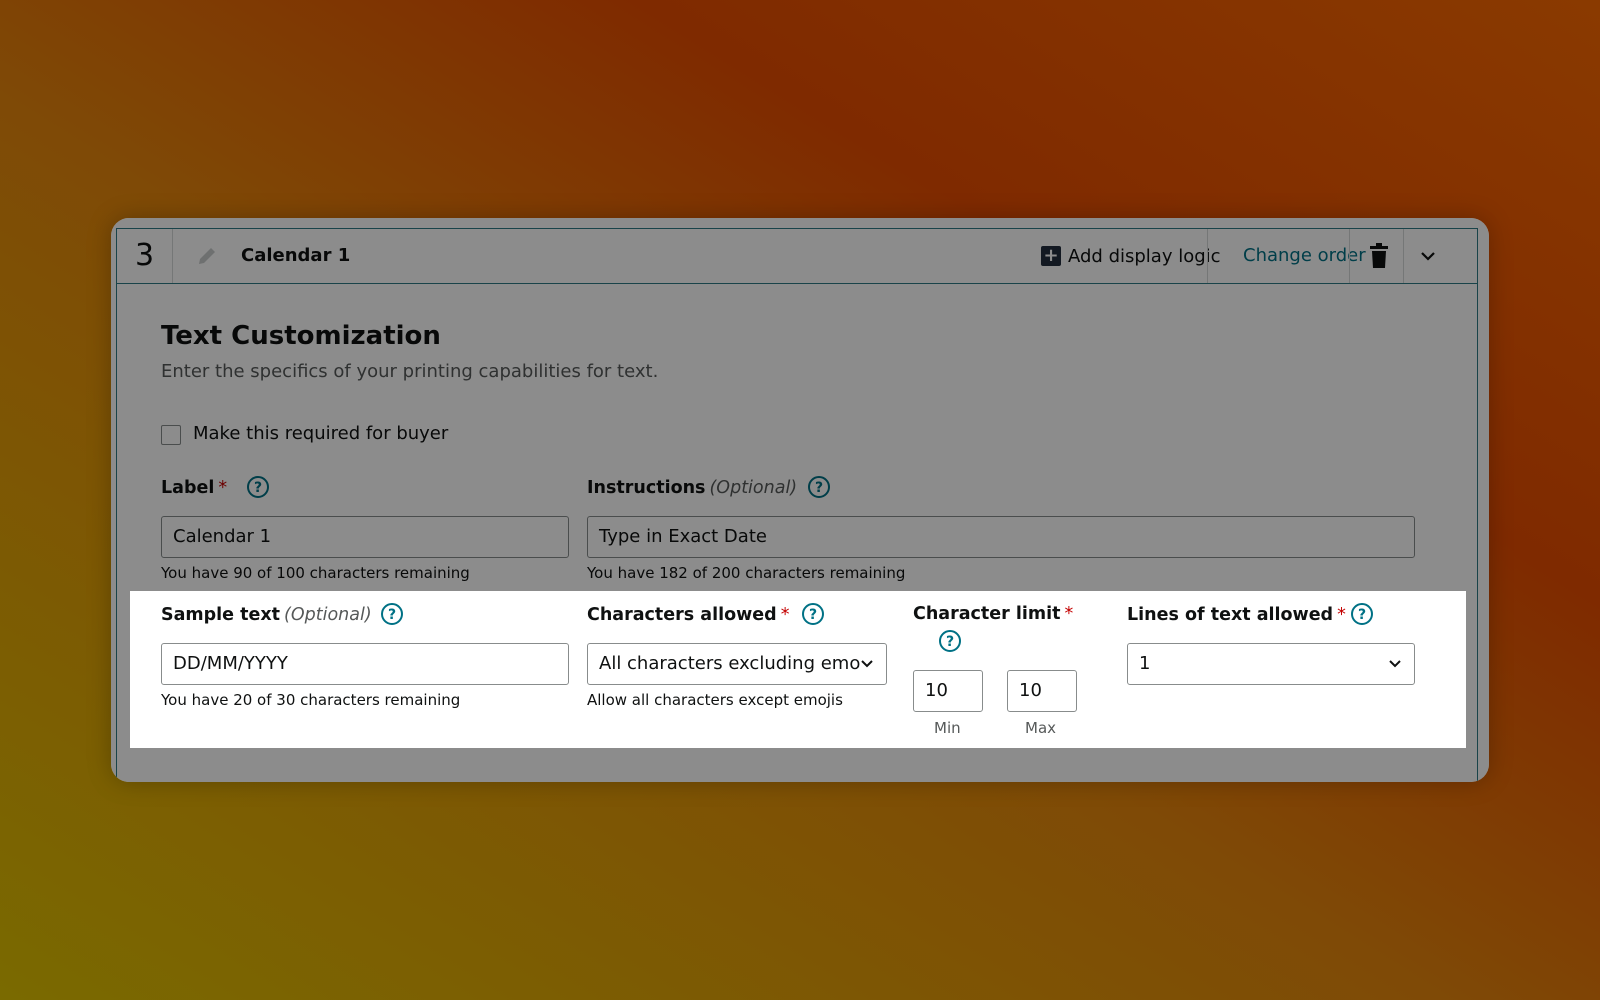  I want to click on label-input: Calendar 1, so click(365, 537).